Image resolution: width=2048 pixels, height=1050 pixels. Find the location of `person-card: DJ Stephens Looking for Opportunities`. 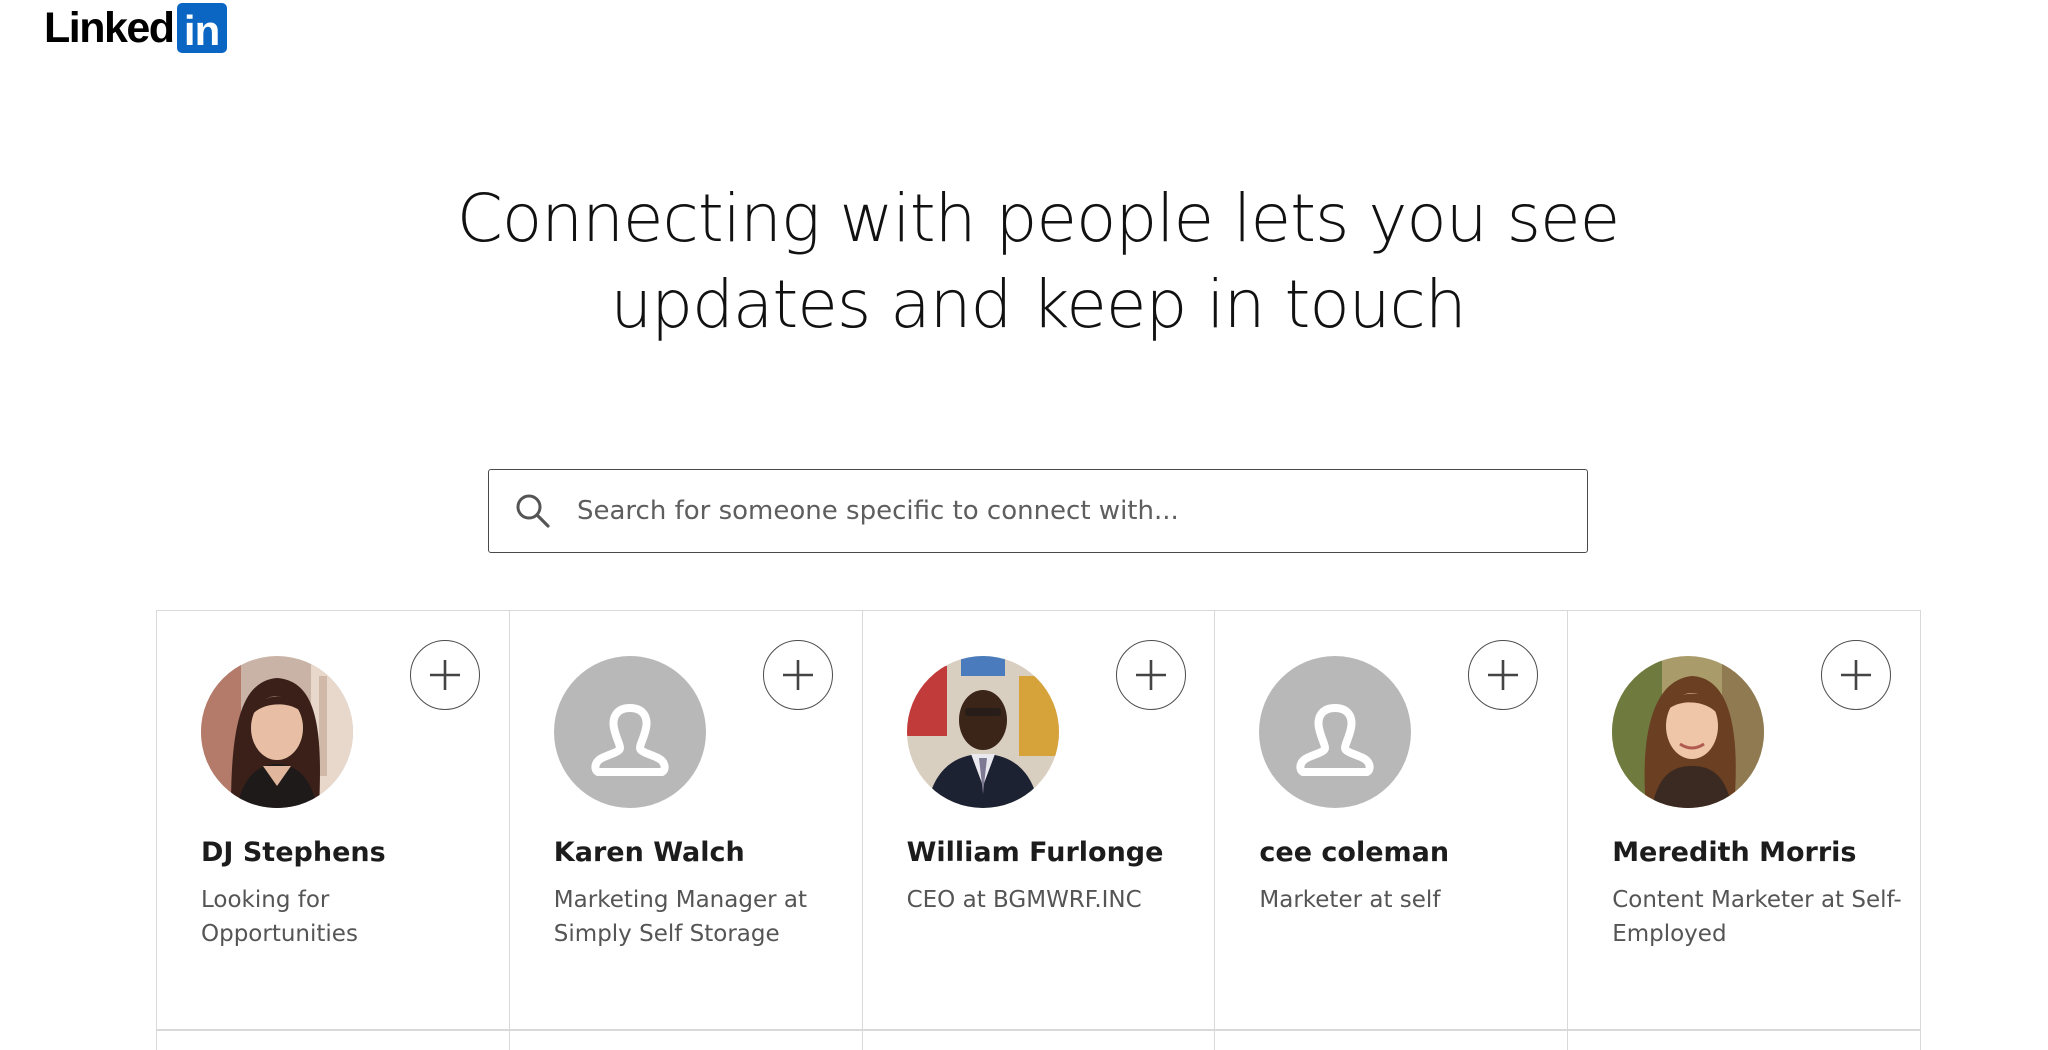

person-card: DJ Stephens Looking for Opportunities is located at coordinates (333, 830).